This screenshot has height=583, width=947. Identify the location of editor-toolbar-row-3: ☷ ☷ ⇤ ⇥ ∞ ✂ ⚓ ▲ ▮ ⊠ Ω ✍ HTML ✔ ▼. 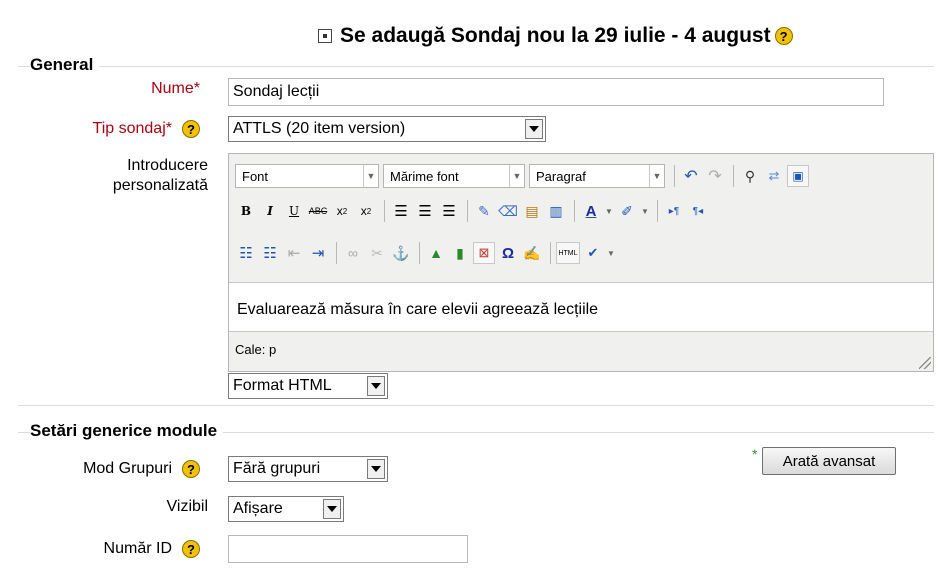
(426, 253).